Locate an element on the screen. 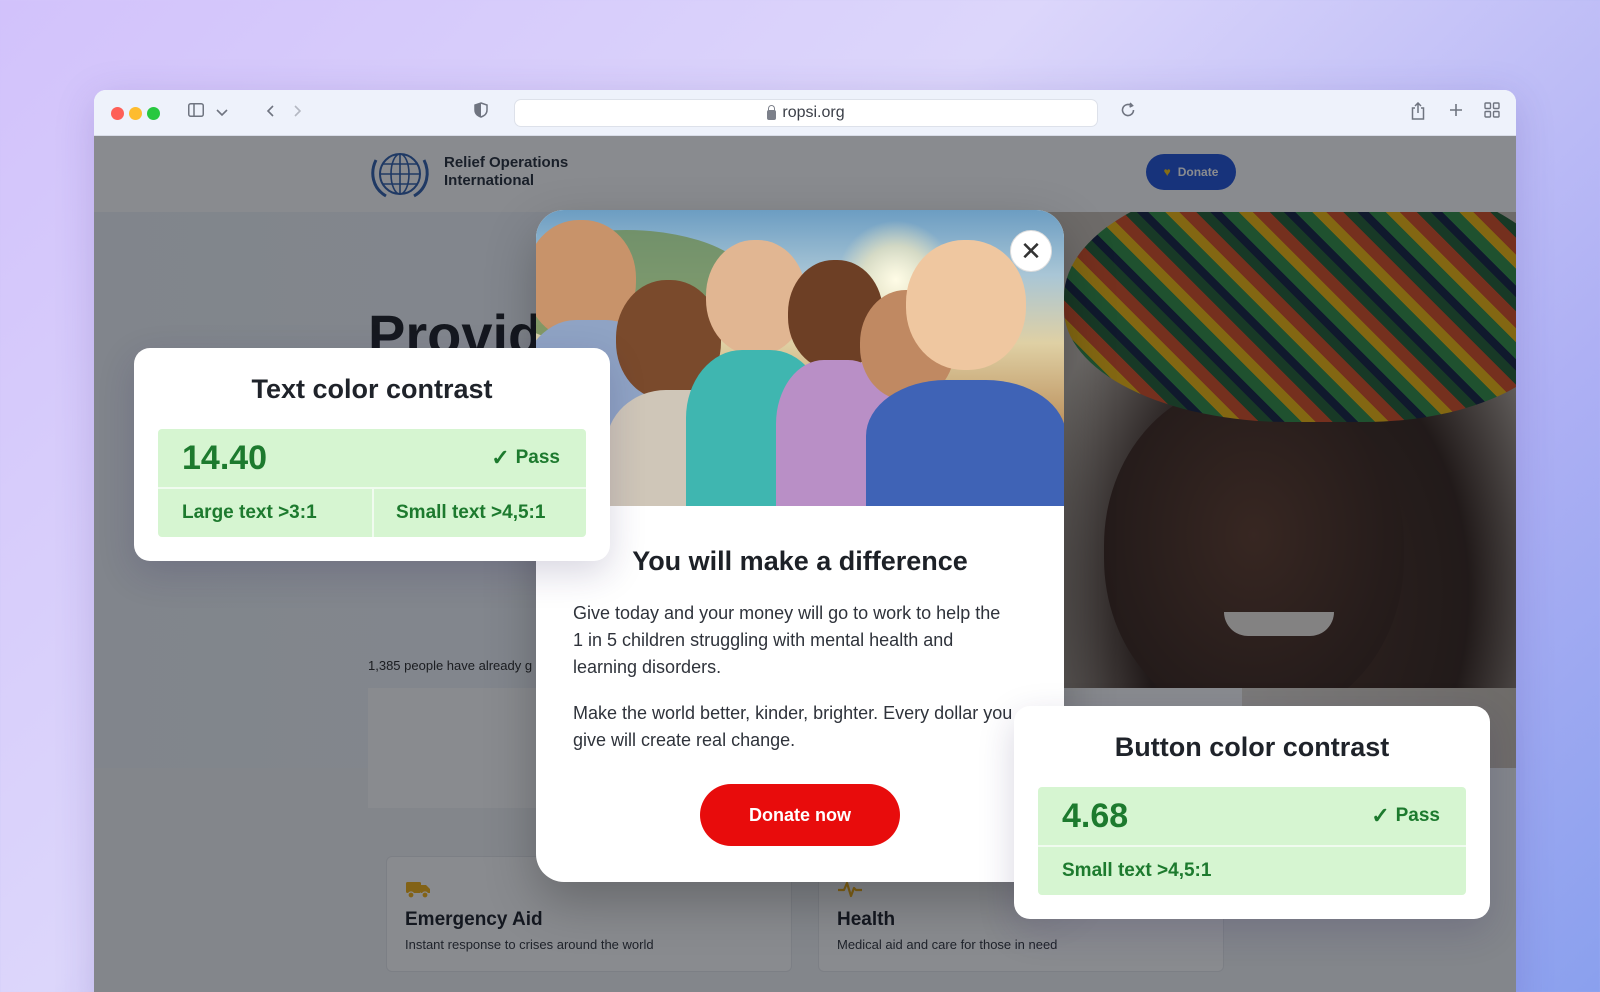 Image resolution: width=1600 pixels, height=992 pixels. close-icon: ✕ is located at coordinates (1031, 251).